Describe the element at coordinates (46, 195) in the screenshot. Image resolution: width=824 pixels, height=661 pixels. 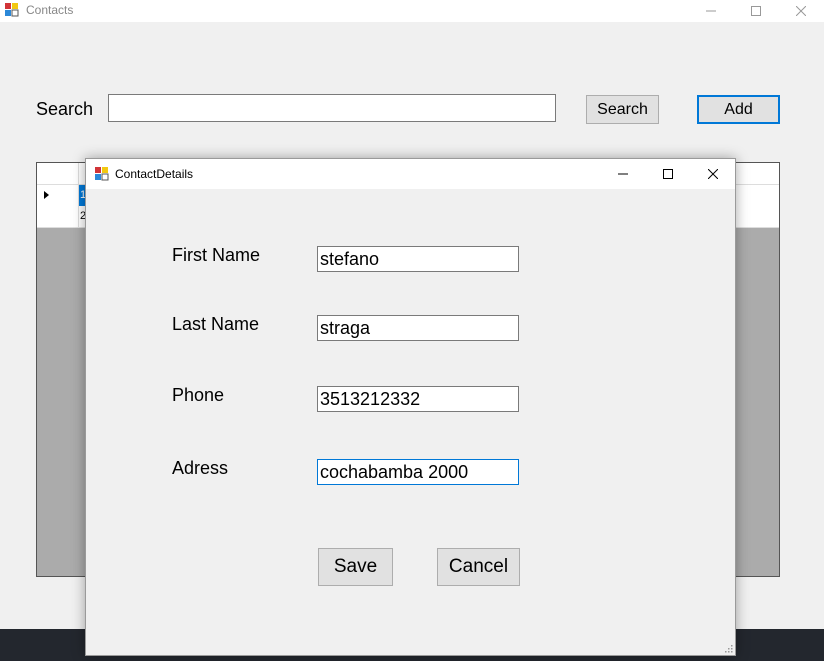
I see `row-pointer-icon` at that location.